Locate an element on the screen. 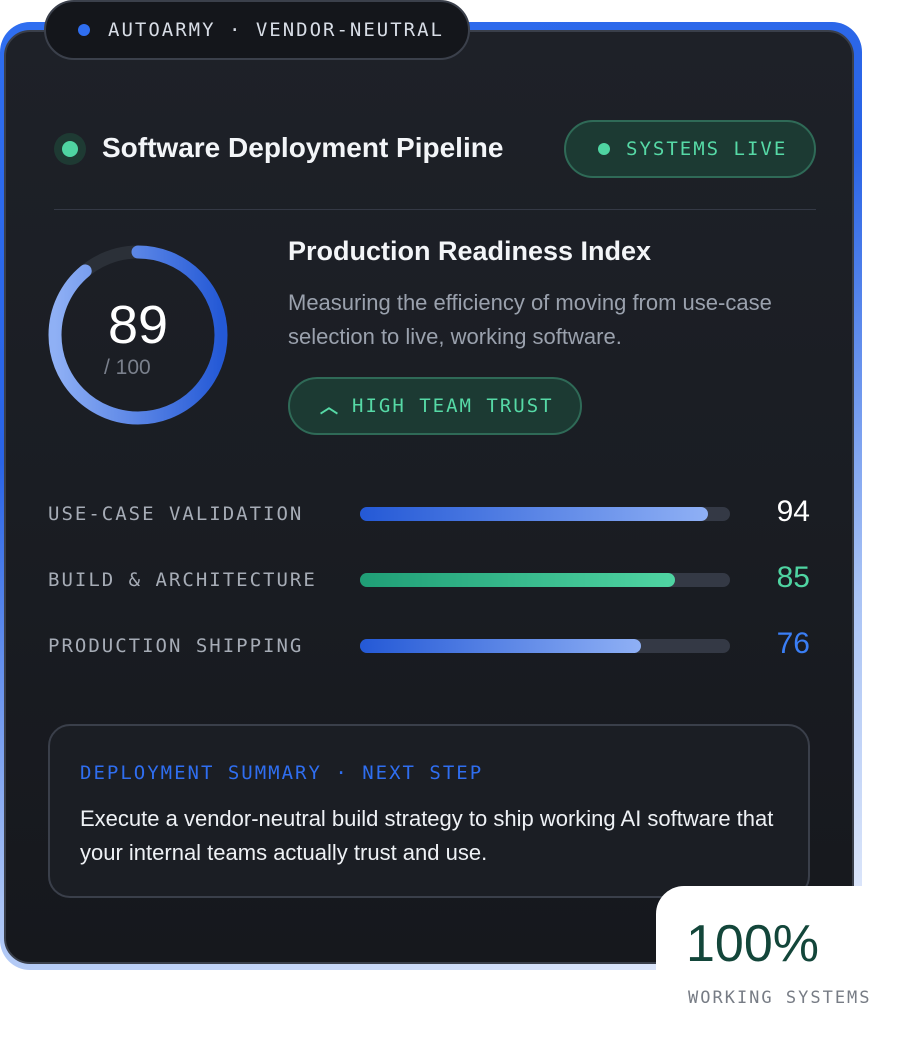 The image size is (920, 1043). index-title: Production Readiness Index is located at coordinates (470, 251).